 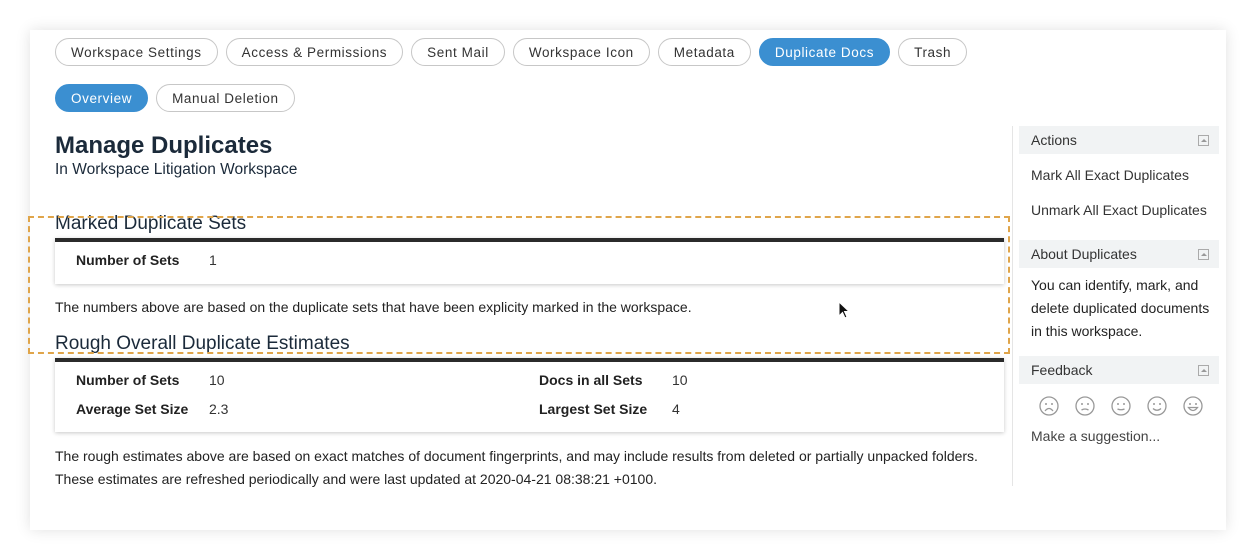 I want to click on page-subtitle: In Workspace Litigation Workspace, so click(x=176, y=169).